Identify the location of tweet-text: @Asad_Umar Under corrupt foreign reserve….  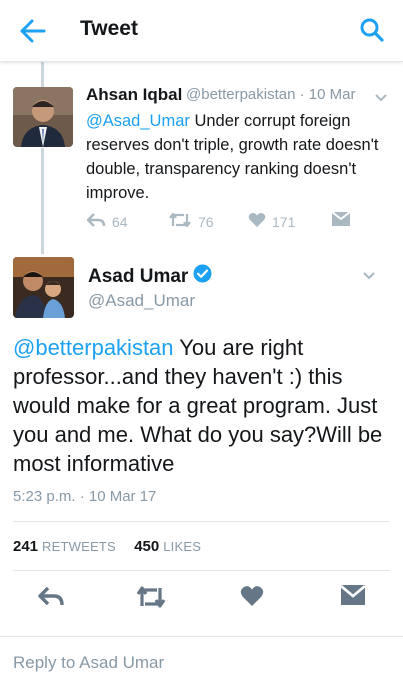
(239, 157).